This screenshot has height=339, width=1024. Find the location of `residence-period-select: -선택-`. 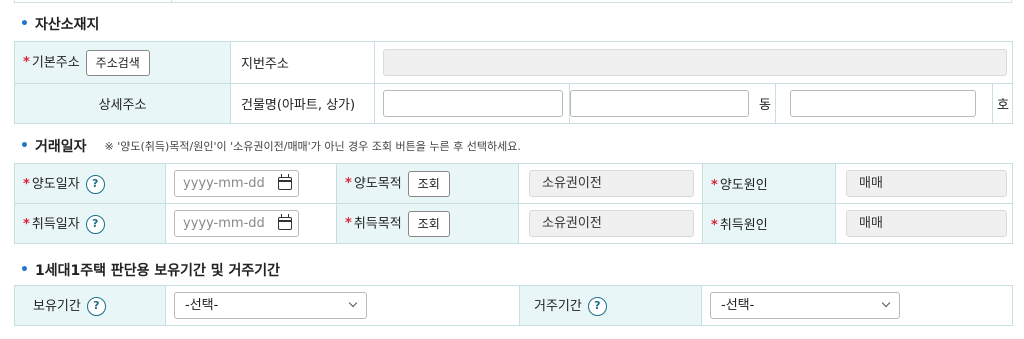

residence-period-select: -선택- is located at coordinates (805, 305).